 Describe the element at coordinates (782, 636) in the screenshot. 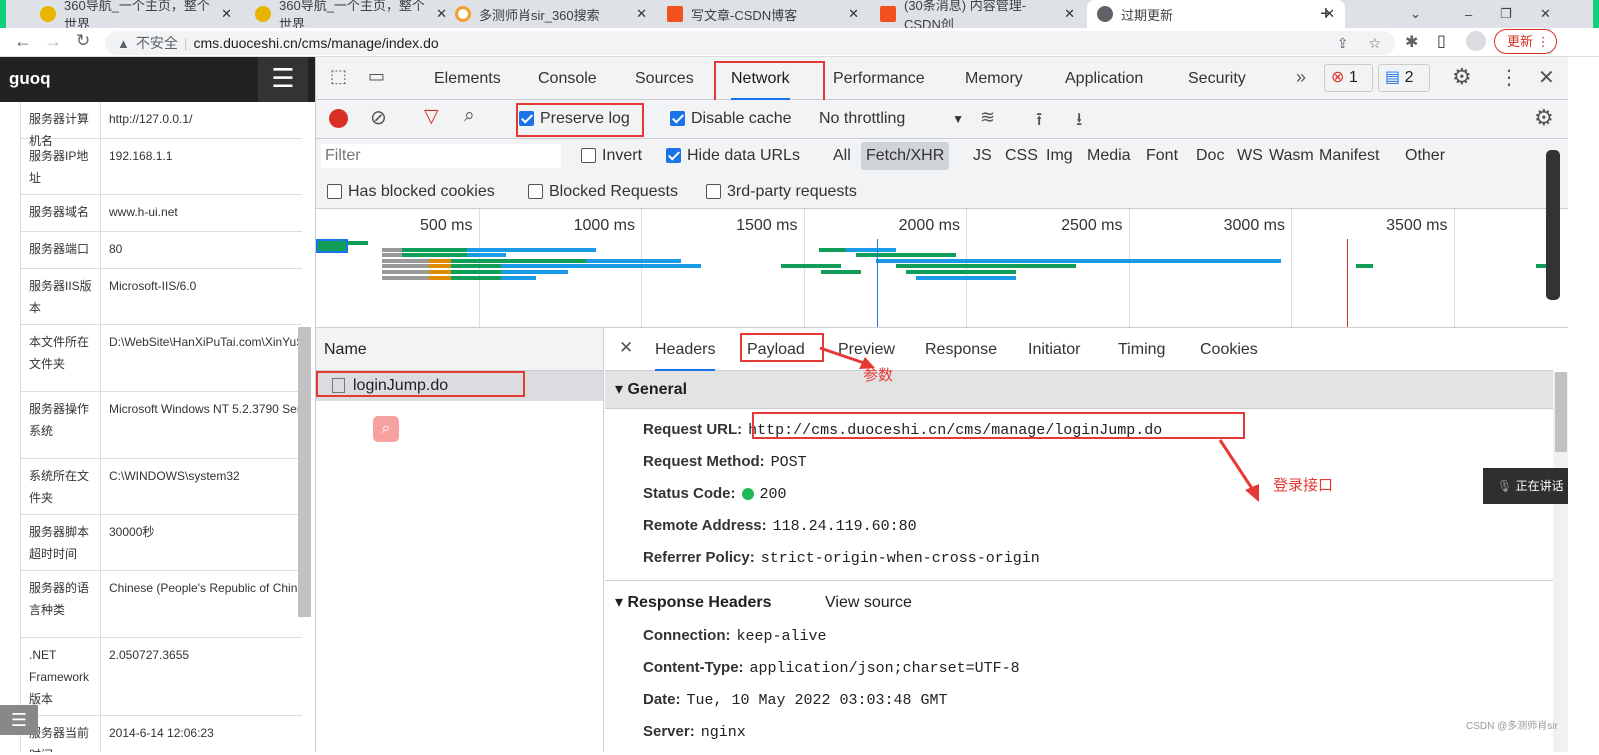

I see `header-value: keep-alive` at that location.